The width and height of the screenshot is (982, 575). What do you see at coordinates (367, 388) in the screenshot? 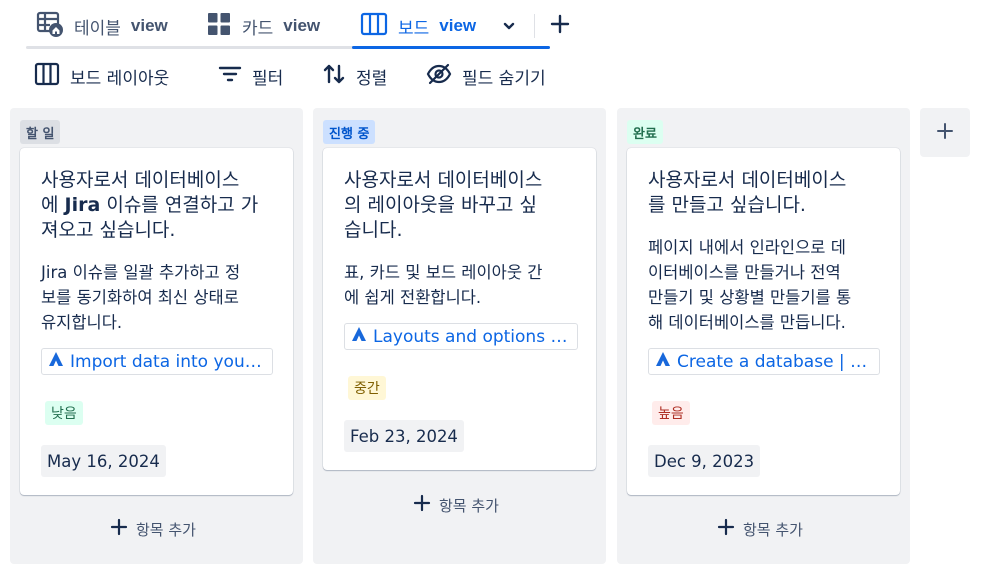
I see `priority-badge: 중간` at bounding box center [367, 388].